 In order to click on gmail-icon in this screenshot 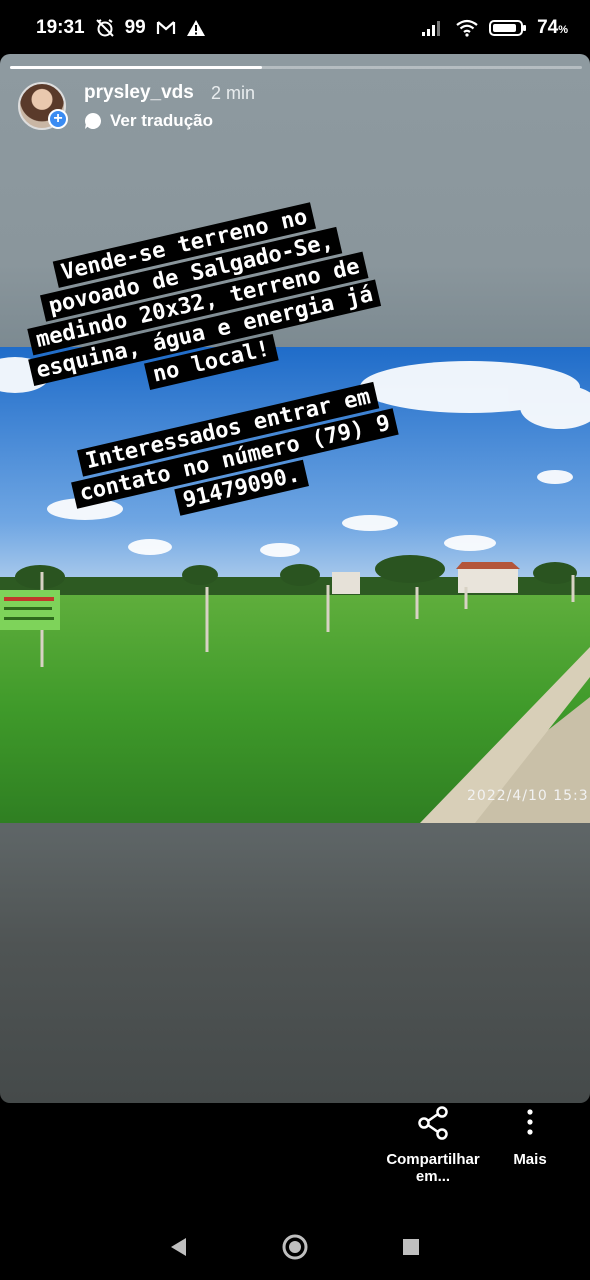, I will do `click(165, 27)`.